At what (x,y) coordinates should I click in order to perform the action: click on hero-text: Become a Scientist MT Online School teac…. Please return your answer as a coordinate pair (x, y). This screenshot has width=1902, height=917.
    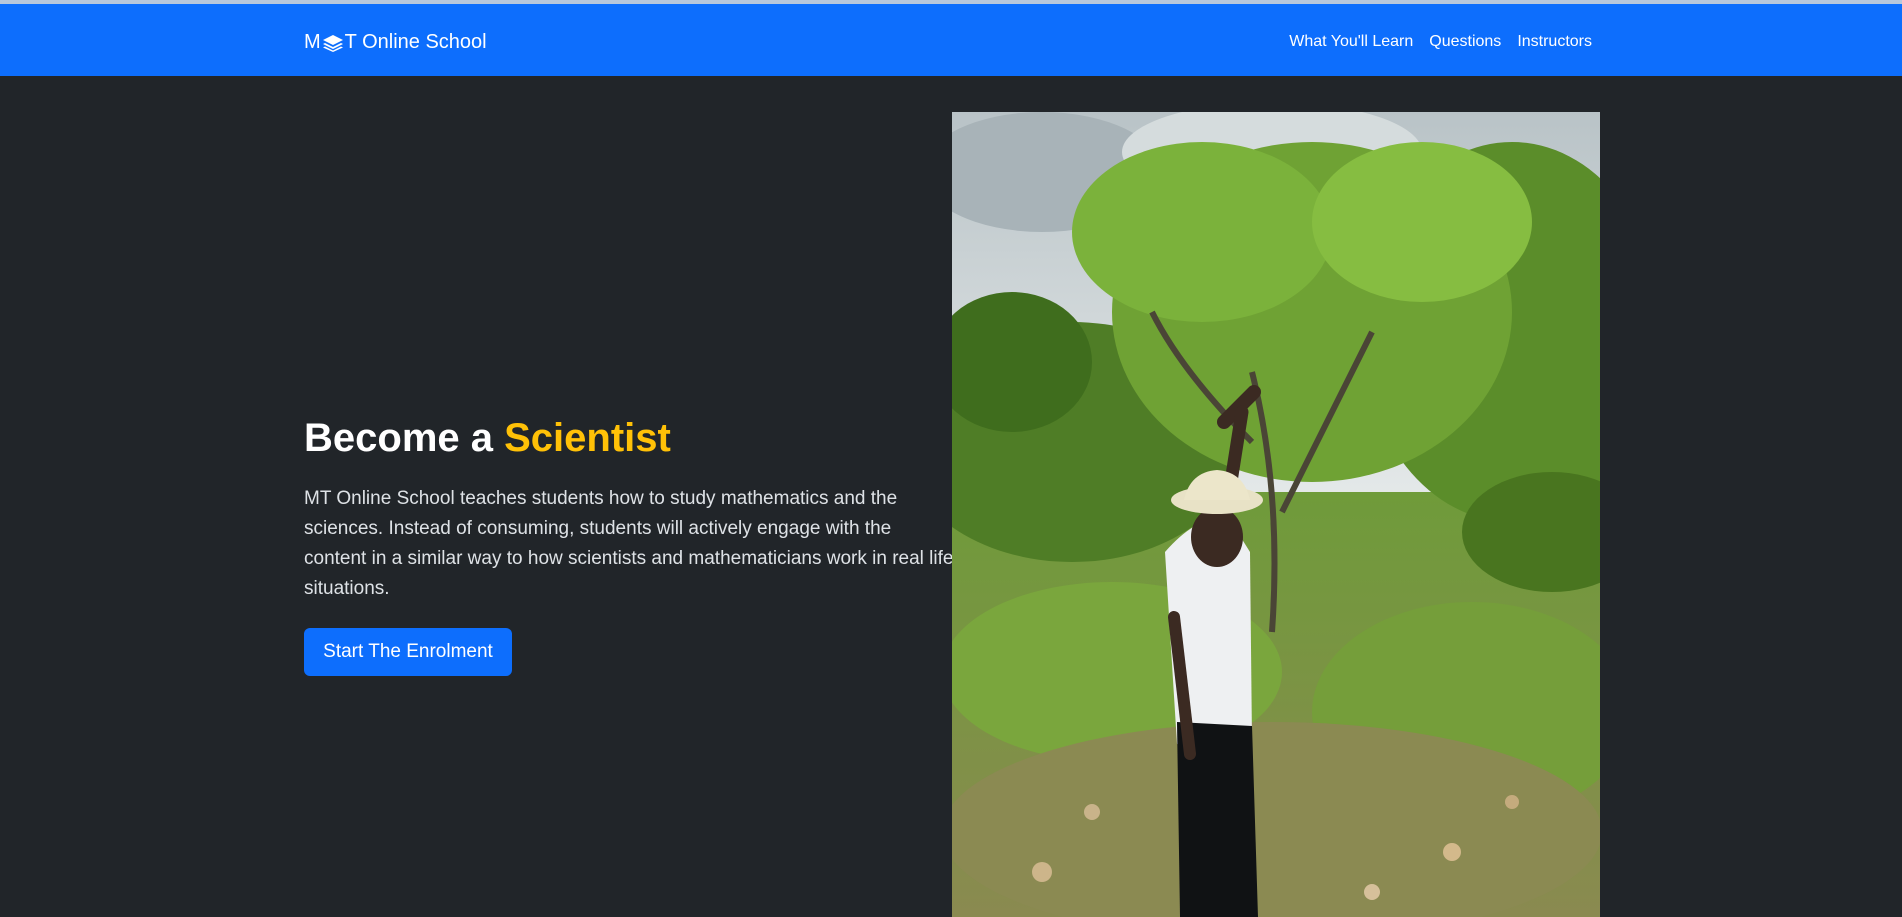
    Looking at the image, I should click on (629, 509).